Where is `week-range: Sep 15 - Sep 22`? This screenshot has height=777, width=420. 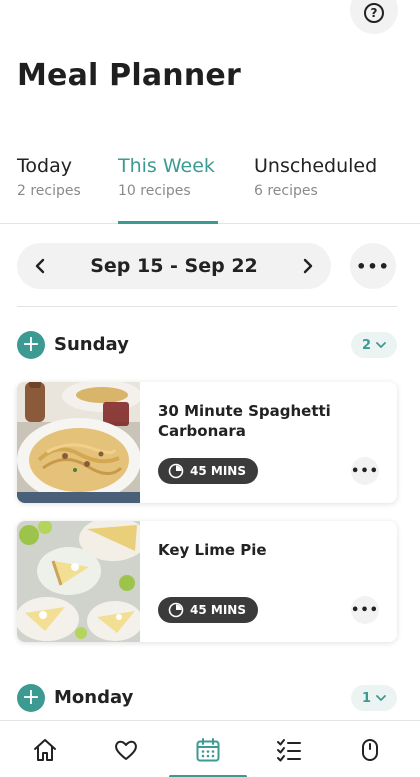
week-range: Sep 15 - Sep 22 is located at coordinates (174, 266).